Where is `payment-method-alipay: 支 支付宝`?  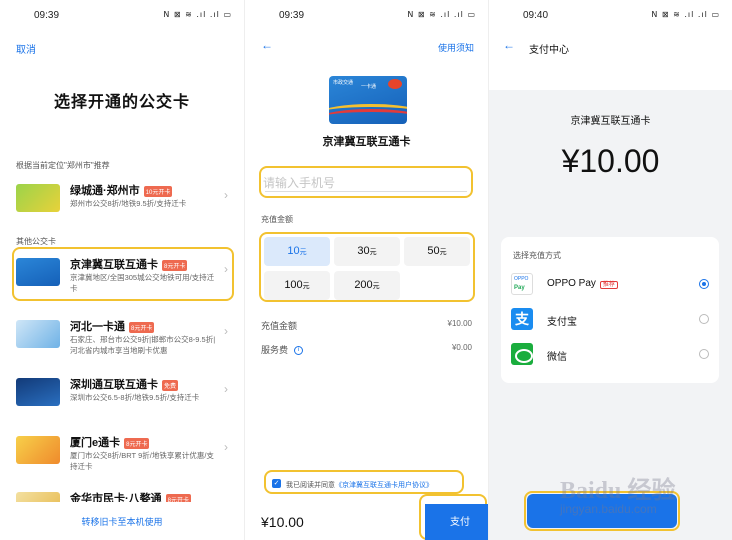 payment-method-alipay: 支 支付宝 is located at coordinates (611, 320).